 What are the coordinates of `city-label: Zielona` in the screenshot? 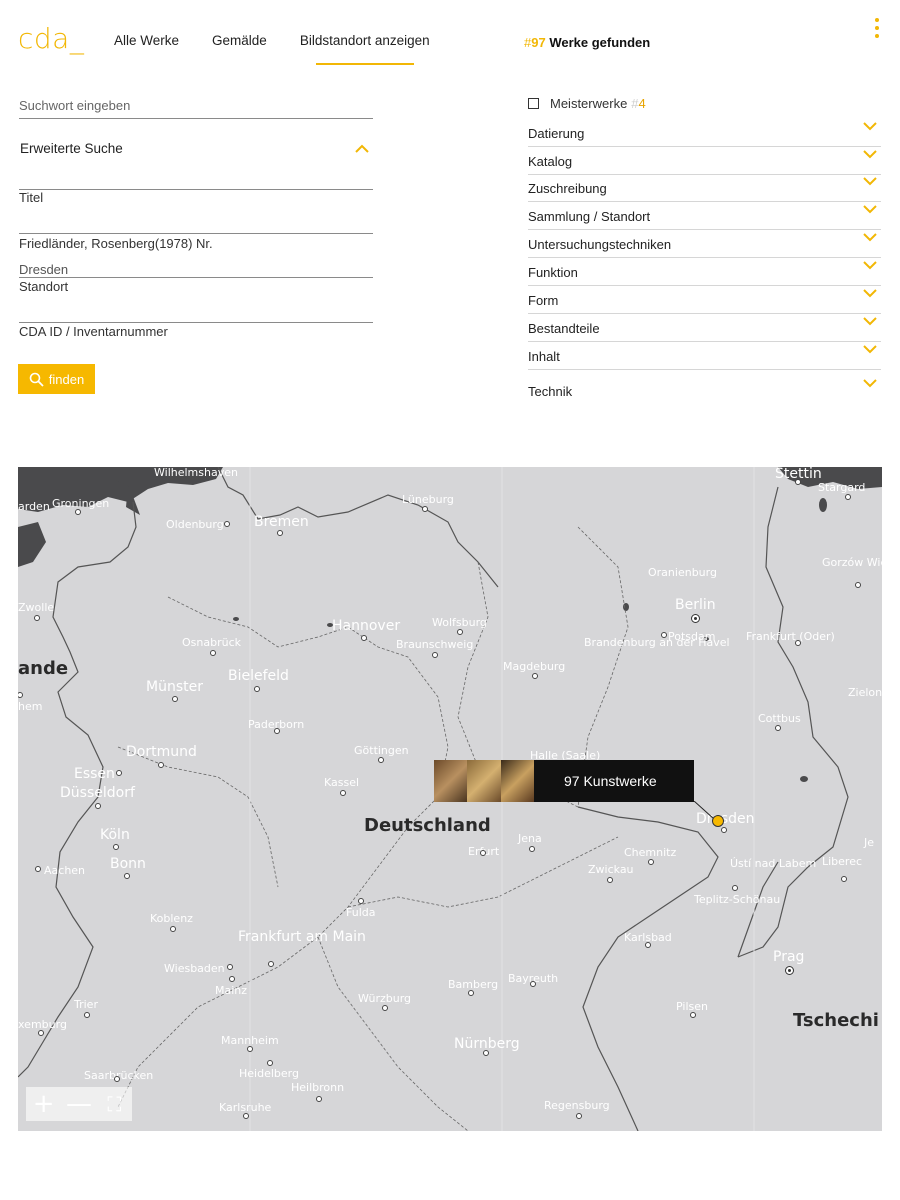 It's located at (865, 692).